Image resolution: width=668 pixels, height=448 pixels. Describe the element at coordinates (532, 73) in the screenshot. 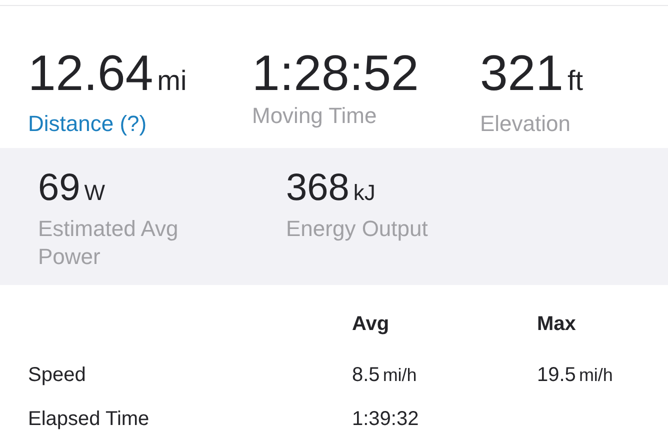

I see `stat-value: 321 ft` at that location.